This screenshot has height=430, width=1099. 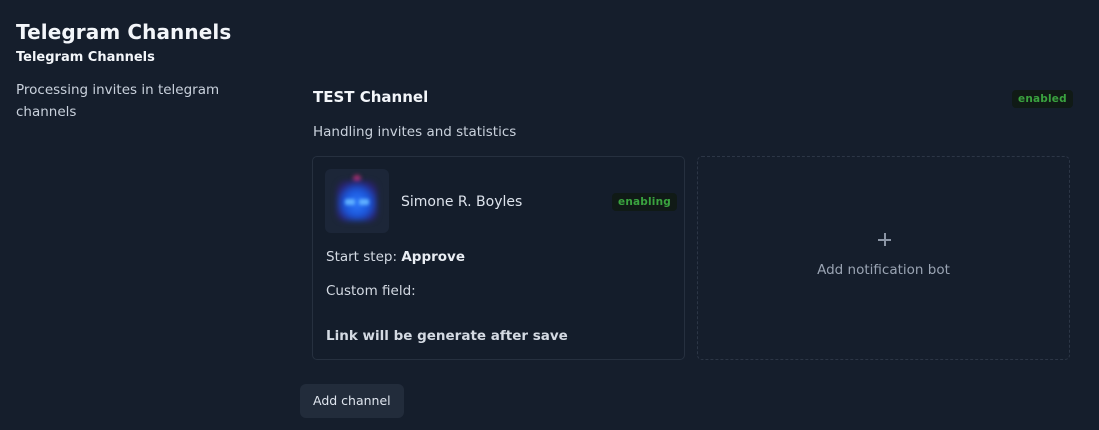 I want to click on plus-icon, so click(x=884, y=239).